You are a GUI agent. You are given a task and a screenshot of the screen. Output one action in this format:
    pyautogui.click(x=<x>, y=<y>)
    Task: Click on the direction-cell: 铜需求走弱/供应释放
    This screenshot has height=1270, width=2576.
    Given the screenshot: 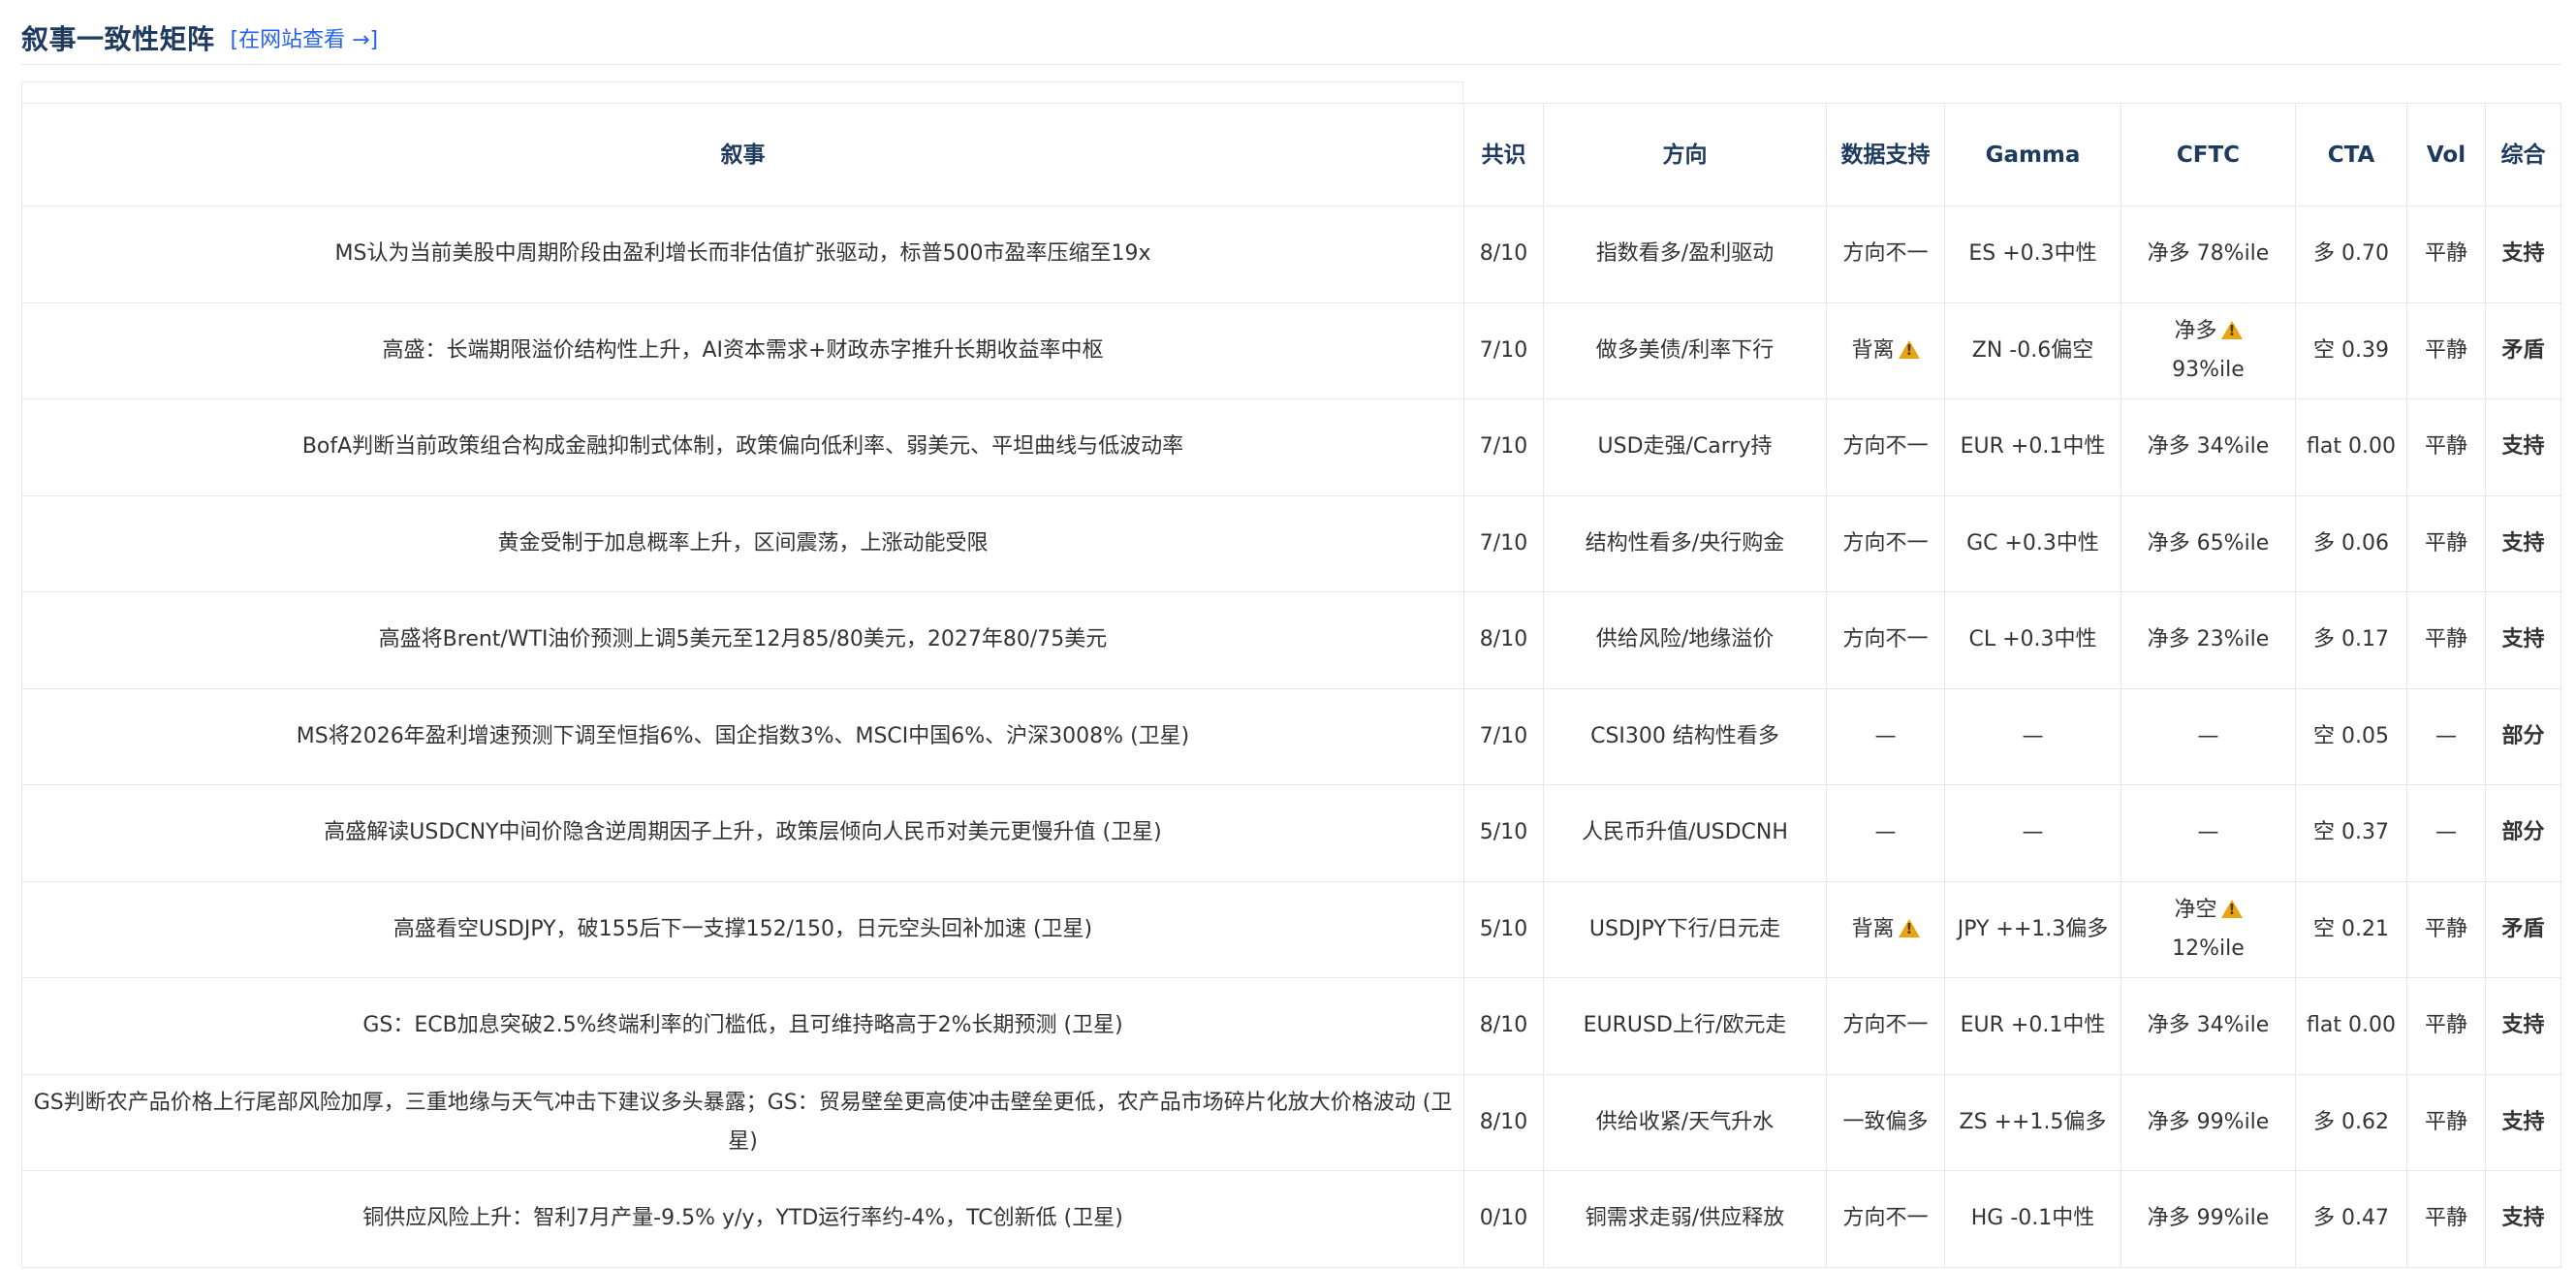 What is the action you would take?
    pyautogui.click(x=1685, y=1219)
    